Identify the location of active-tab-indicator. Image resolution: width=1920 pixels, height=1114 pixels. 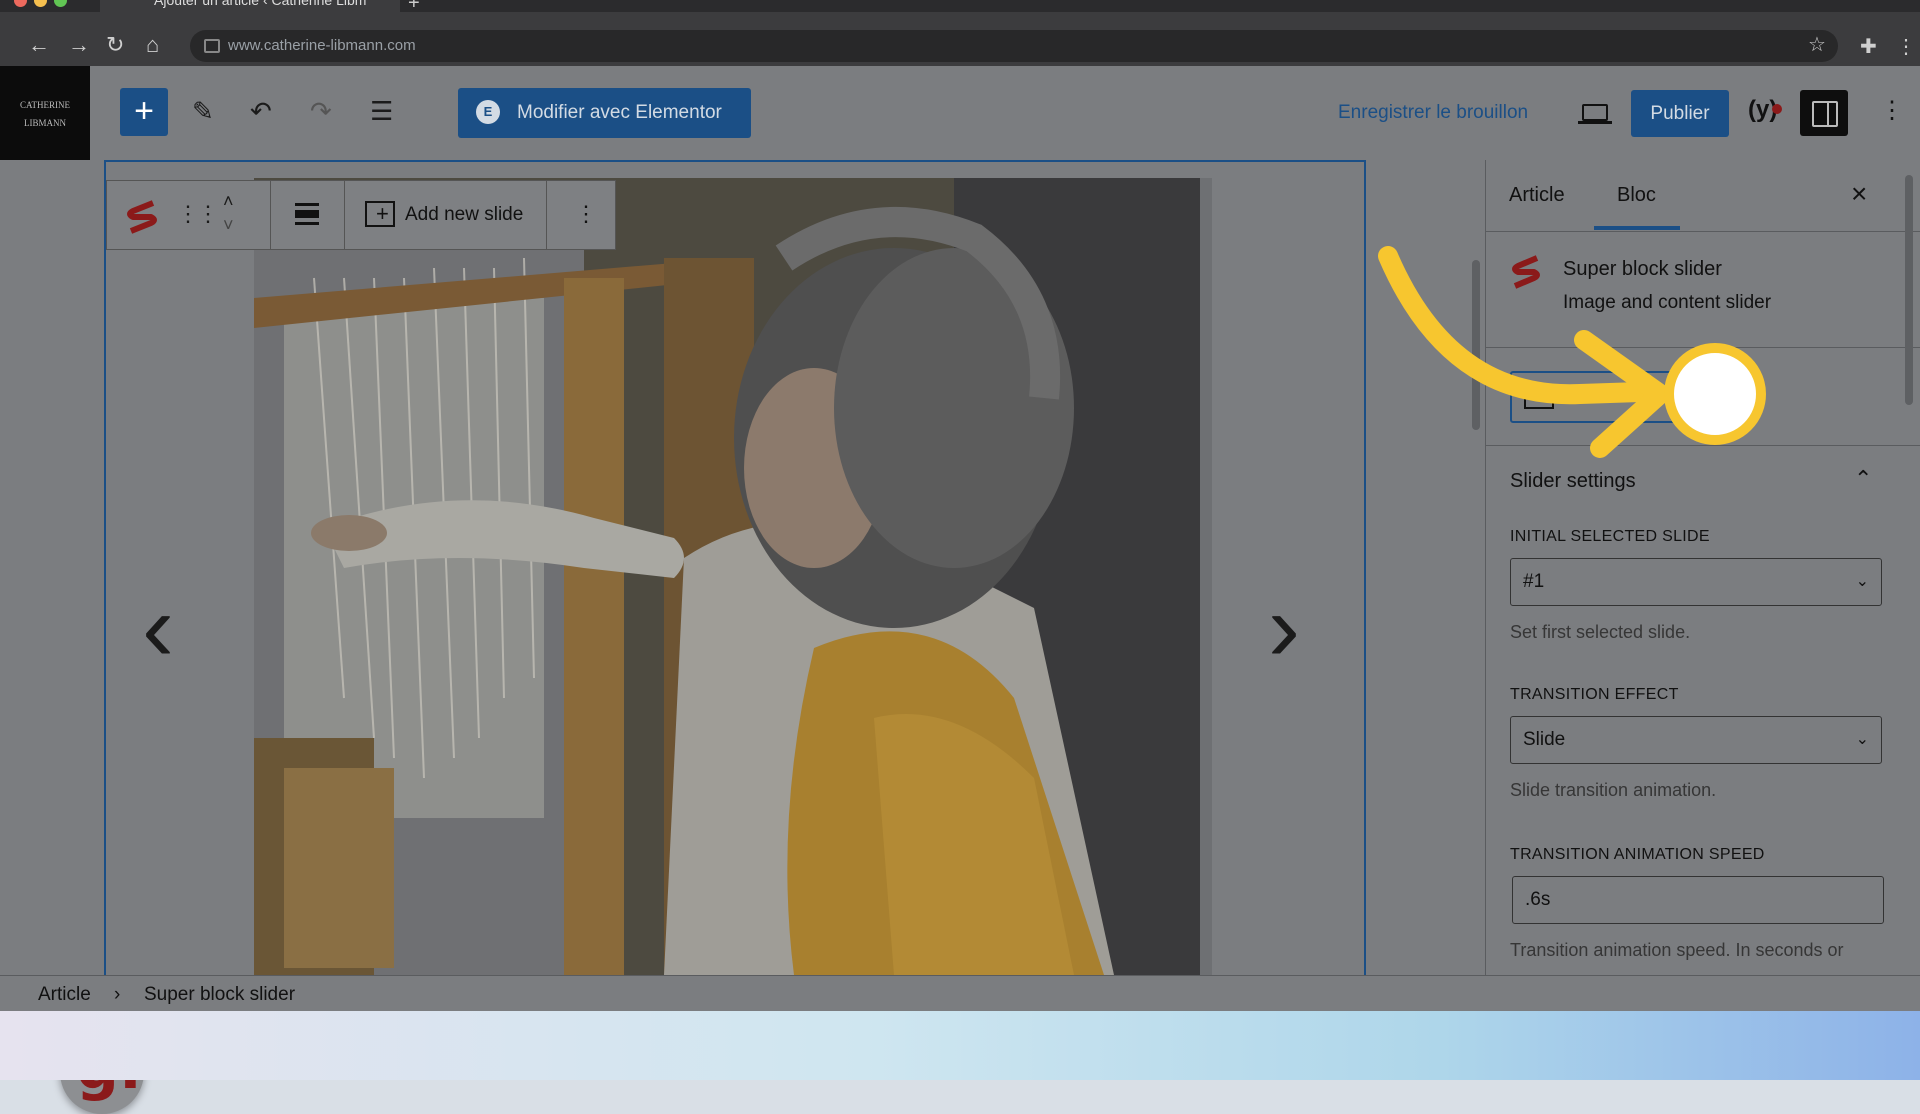
(1637, 228).